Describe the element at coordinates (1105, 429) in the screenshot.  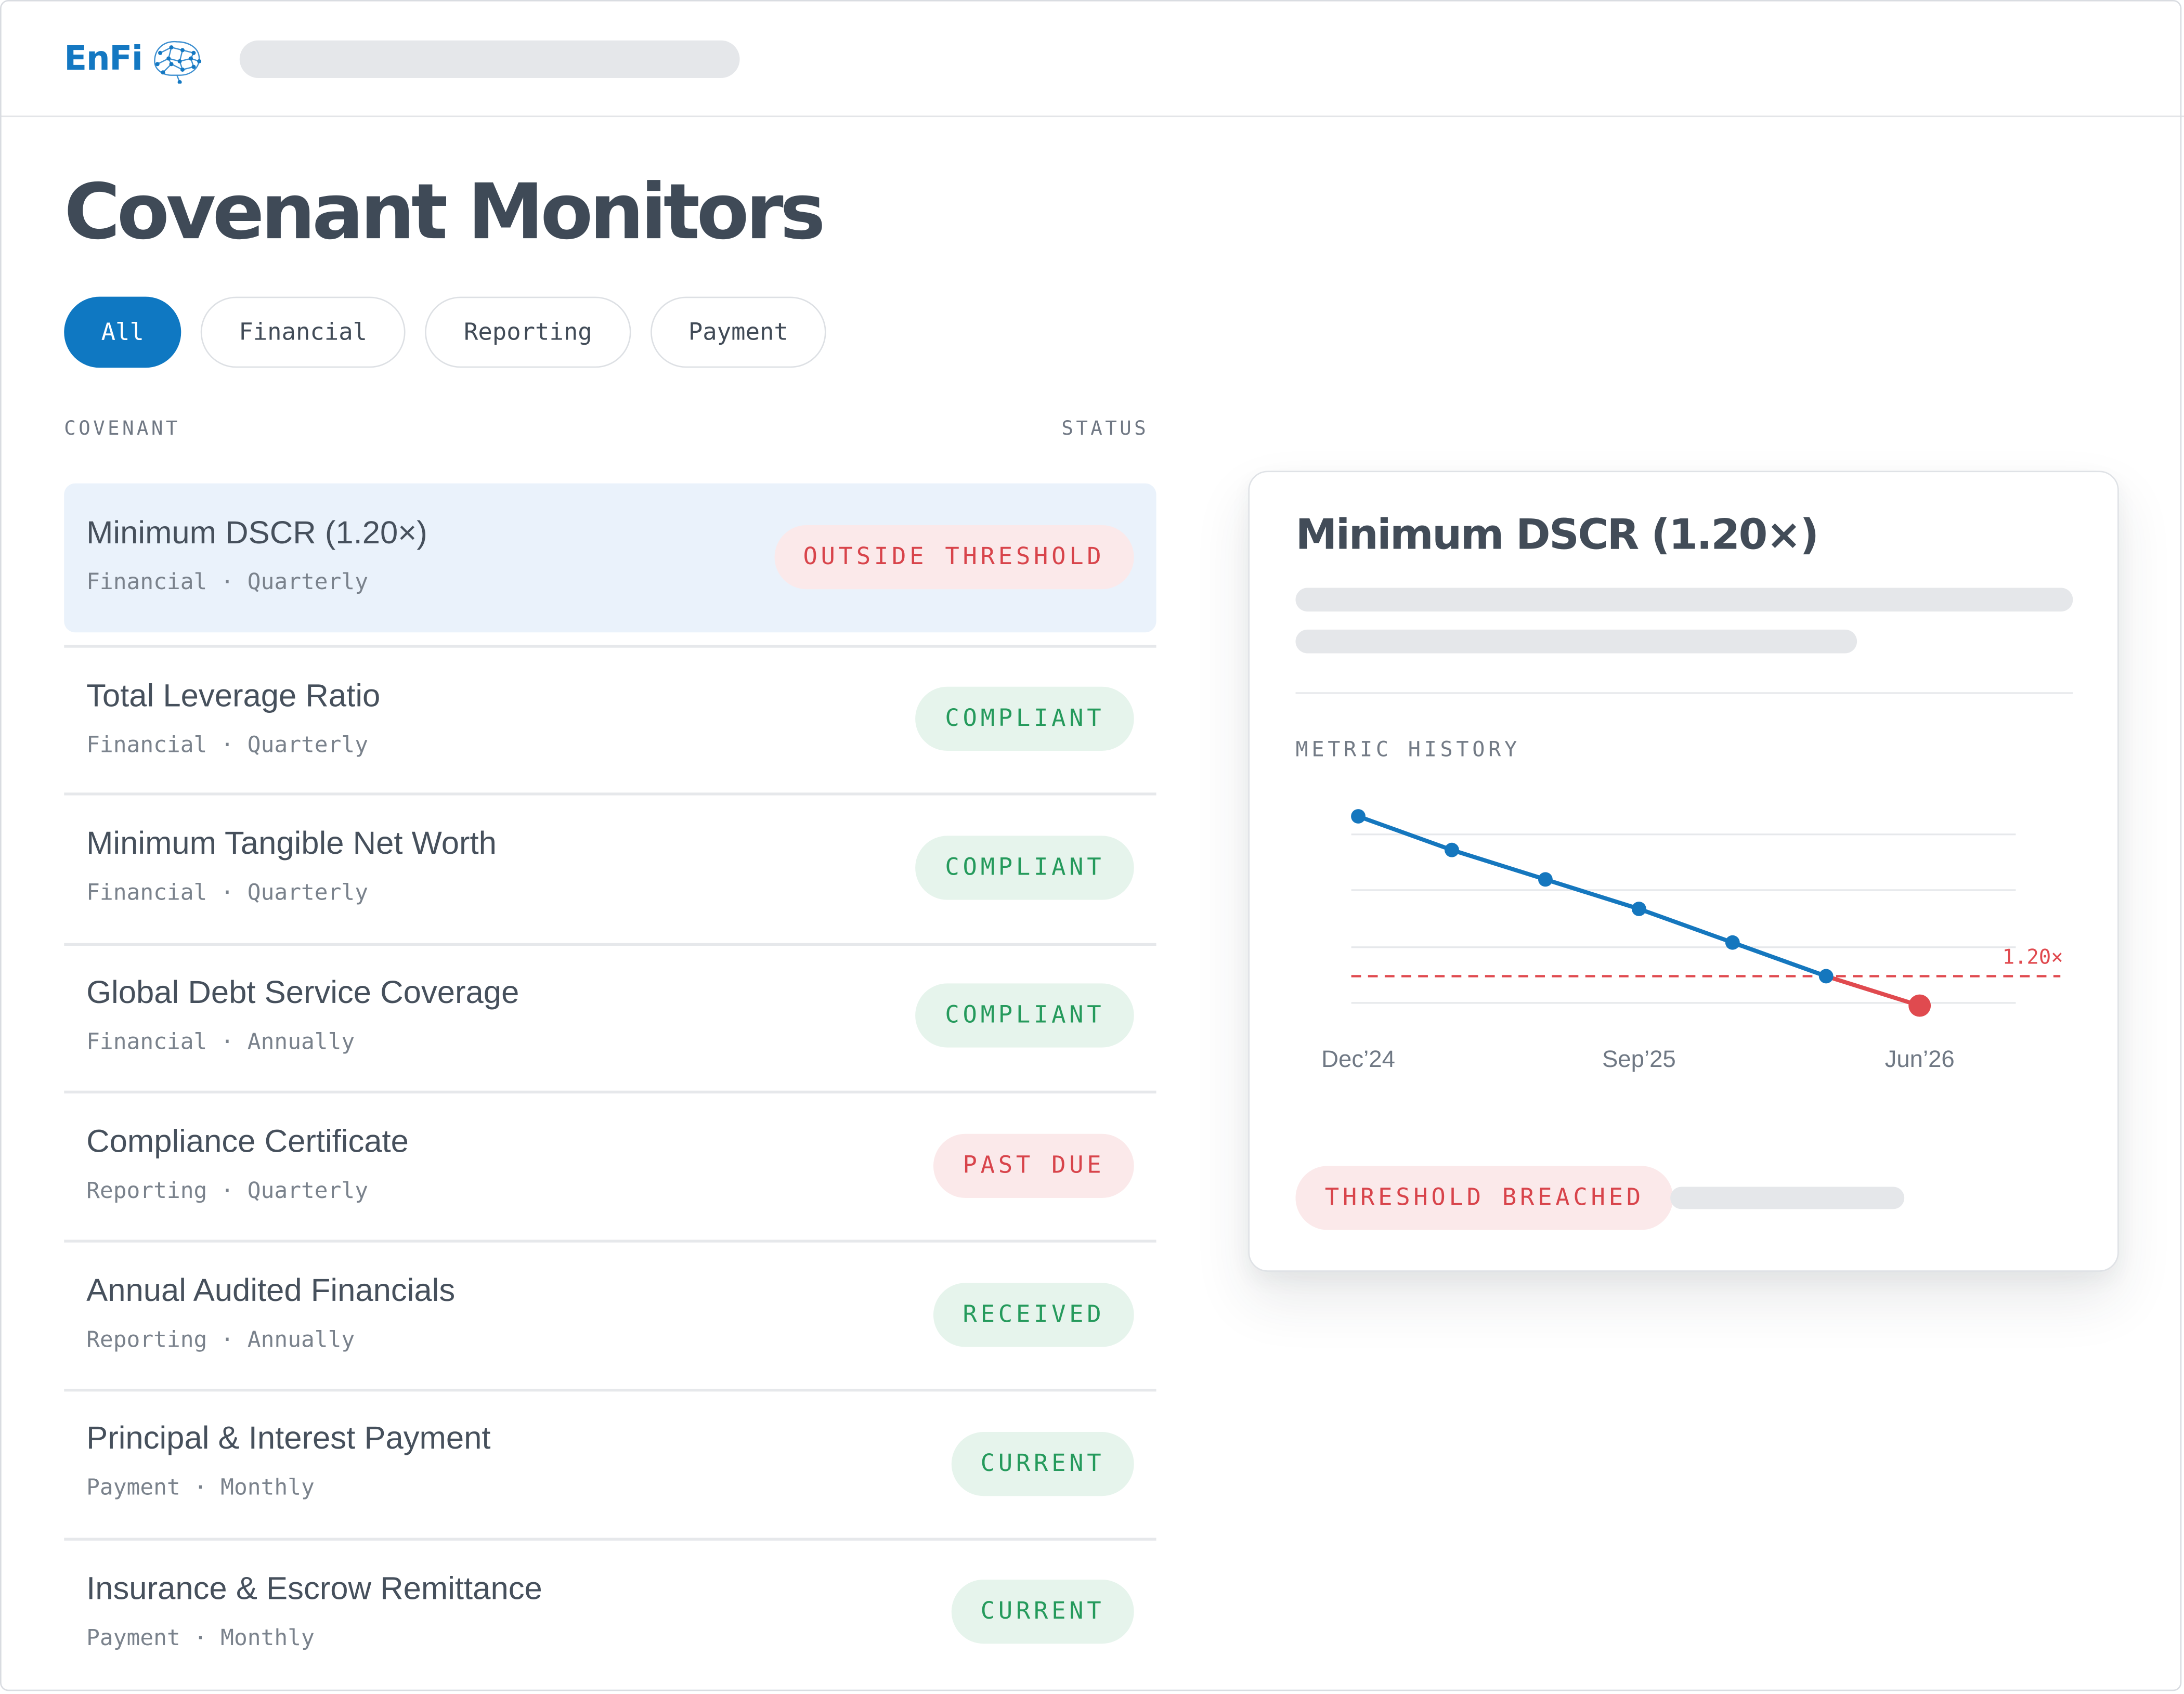
I see `column-header-status: STATUS` at that location.